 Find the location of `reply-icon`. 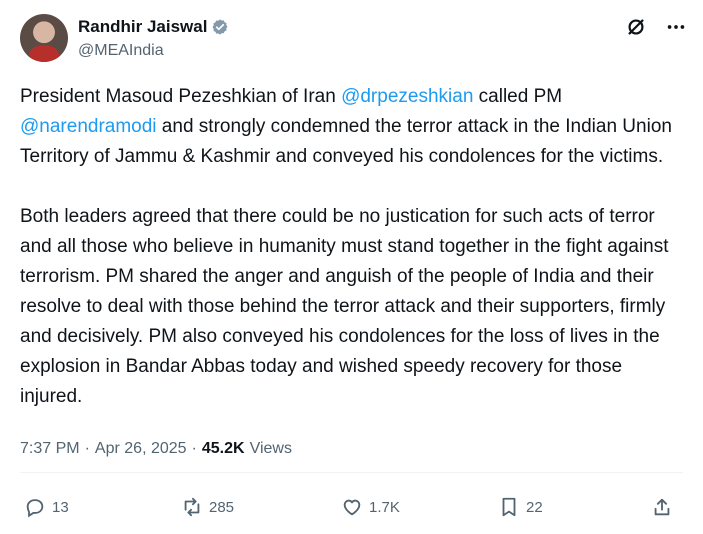

reply-icon is located at coordinates (35, 508).